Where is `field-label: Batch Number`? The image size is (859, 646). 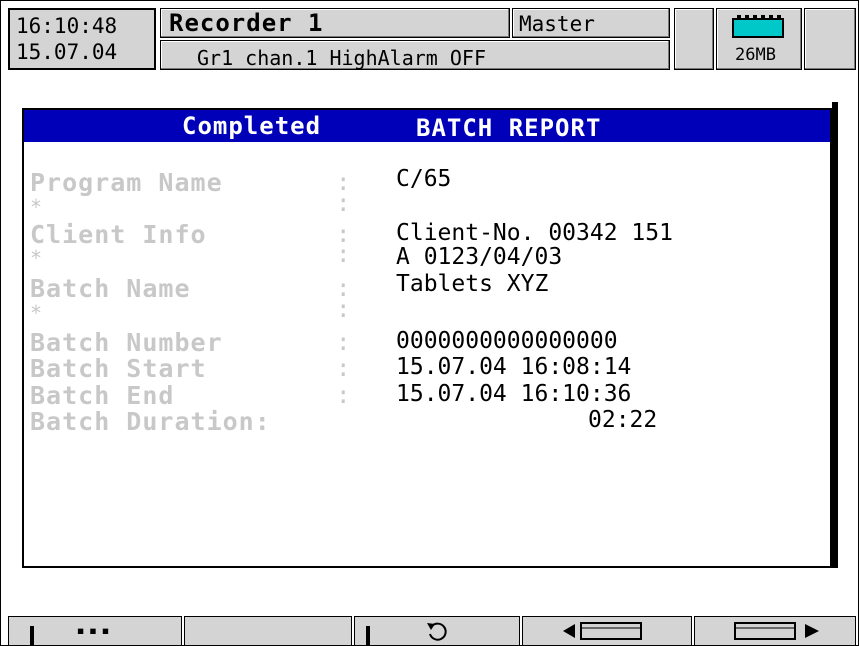
field-label: Batch Number is located at coordinates (126, 342).